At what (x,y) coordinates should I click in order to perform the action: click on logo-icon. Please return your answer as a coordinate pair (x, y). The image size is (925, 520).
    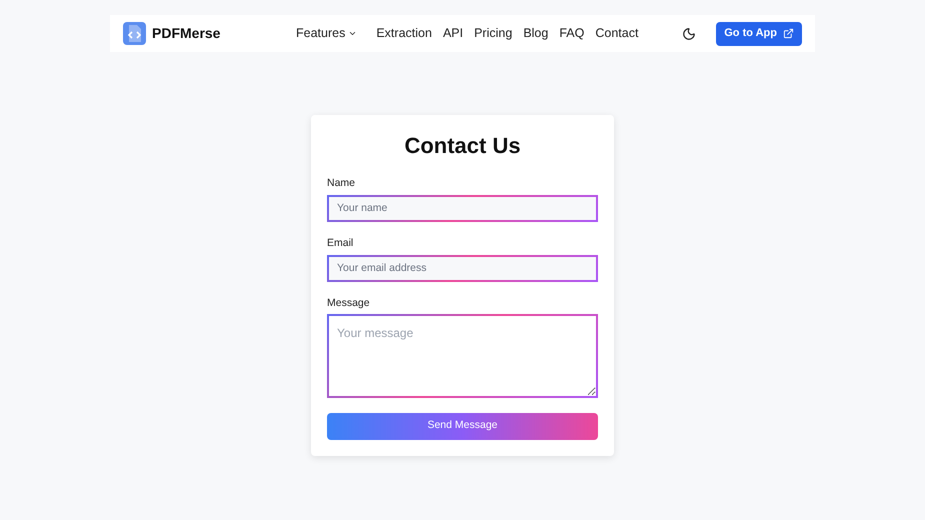
    Looking at the image, I should click on (134, 33).